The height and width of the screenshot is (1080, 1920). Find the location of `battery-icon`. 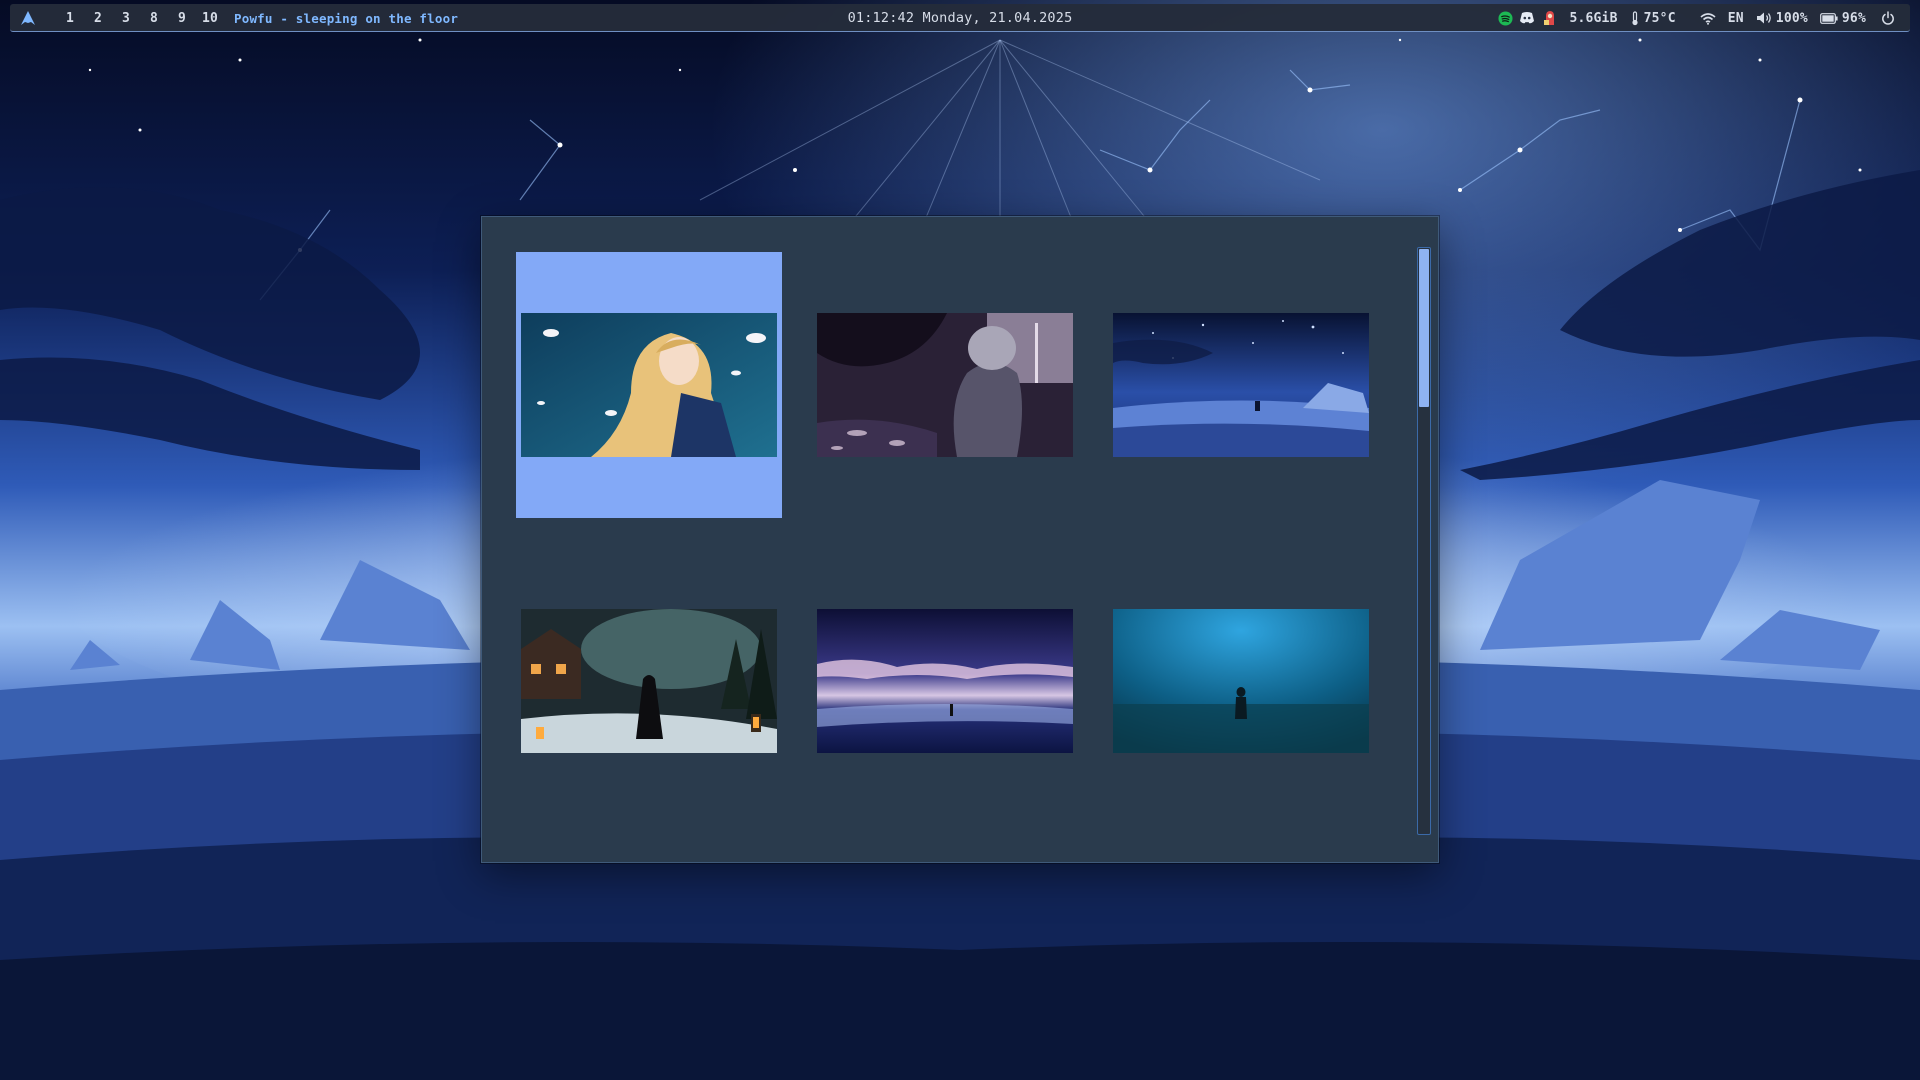

battery-icon is located at coordinates (1829, 18).